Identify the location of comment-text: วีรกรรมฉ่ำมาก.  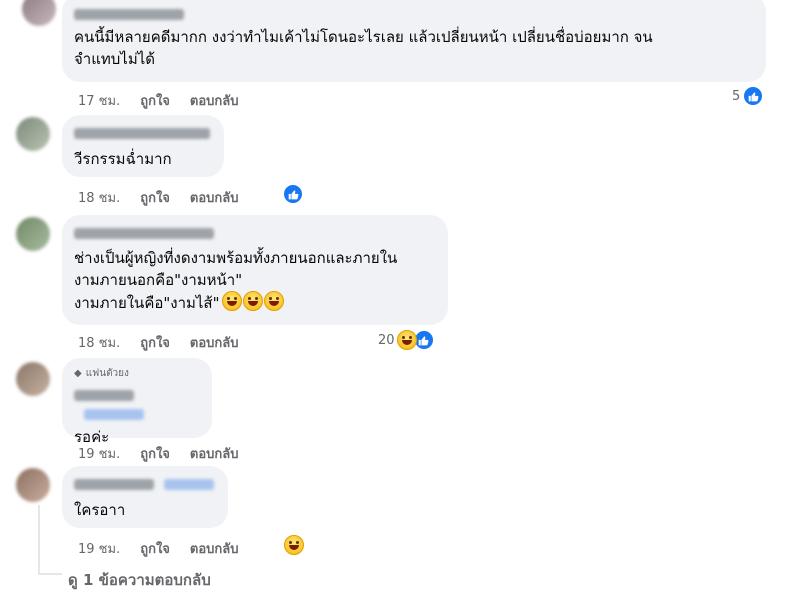
(123, 159).